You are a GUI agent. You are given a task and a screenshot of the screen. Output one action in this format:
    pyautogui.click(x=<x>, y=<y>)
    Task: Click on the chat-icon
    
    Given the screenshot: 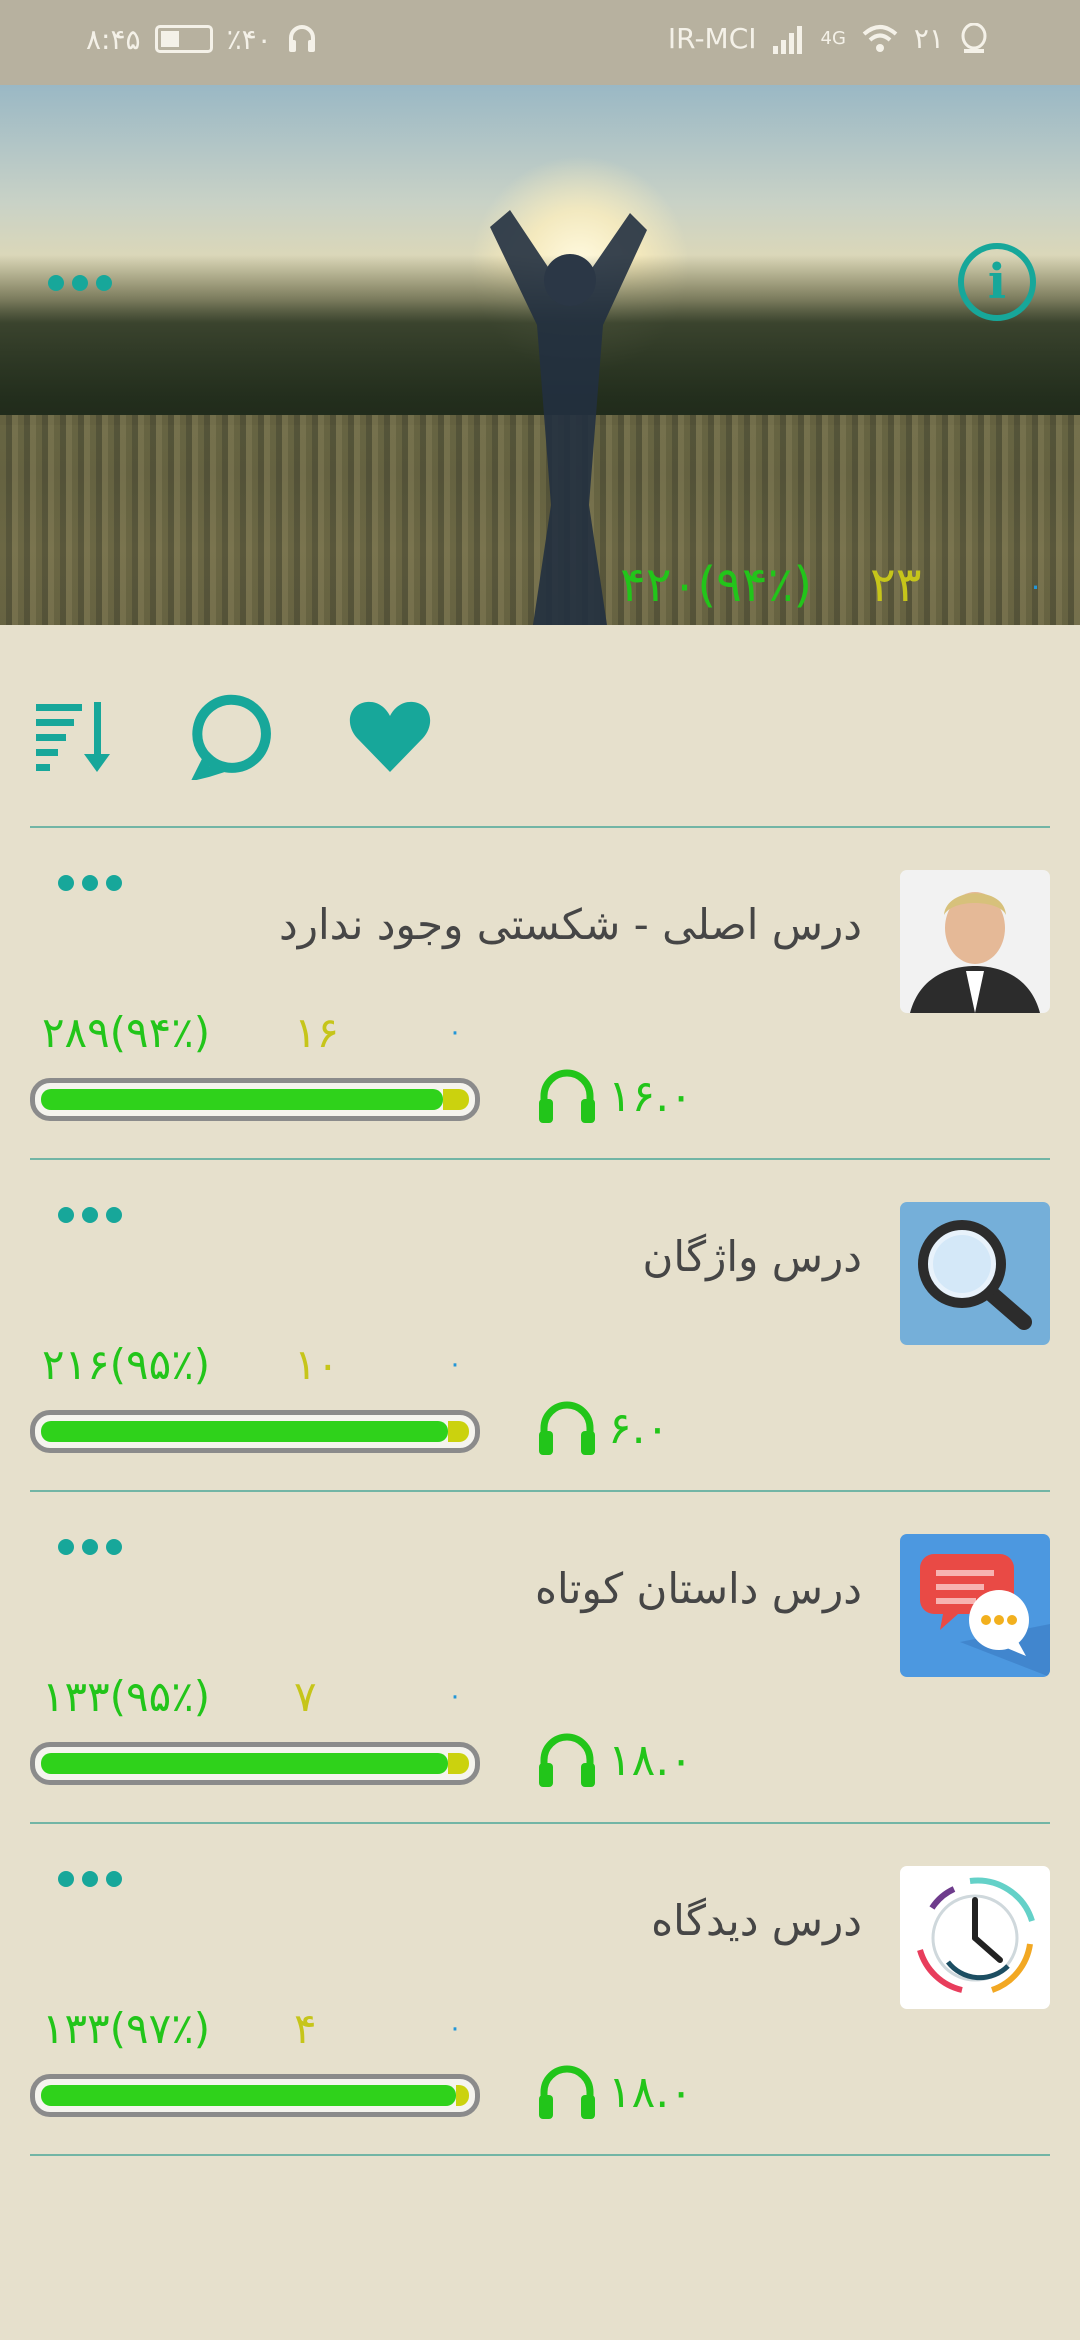 What is the action you would take?
    pyautogui.click(x=975, y=1605)
    